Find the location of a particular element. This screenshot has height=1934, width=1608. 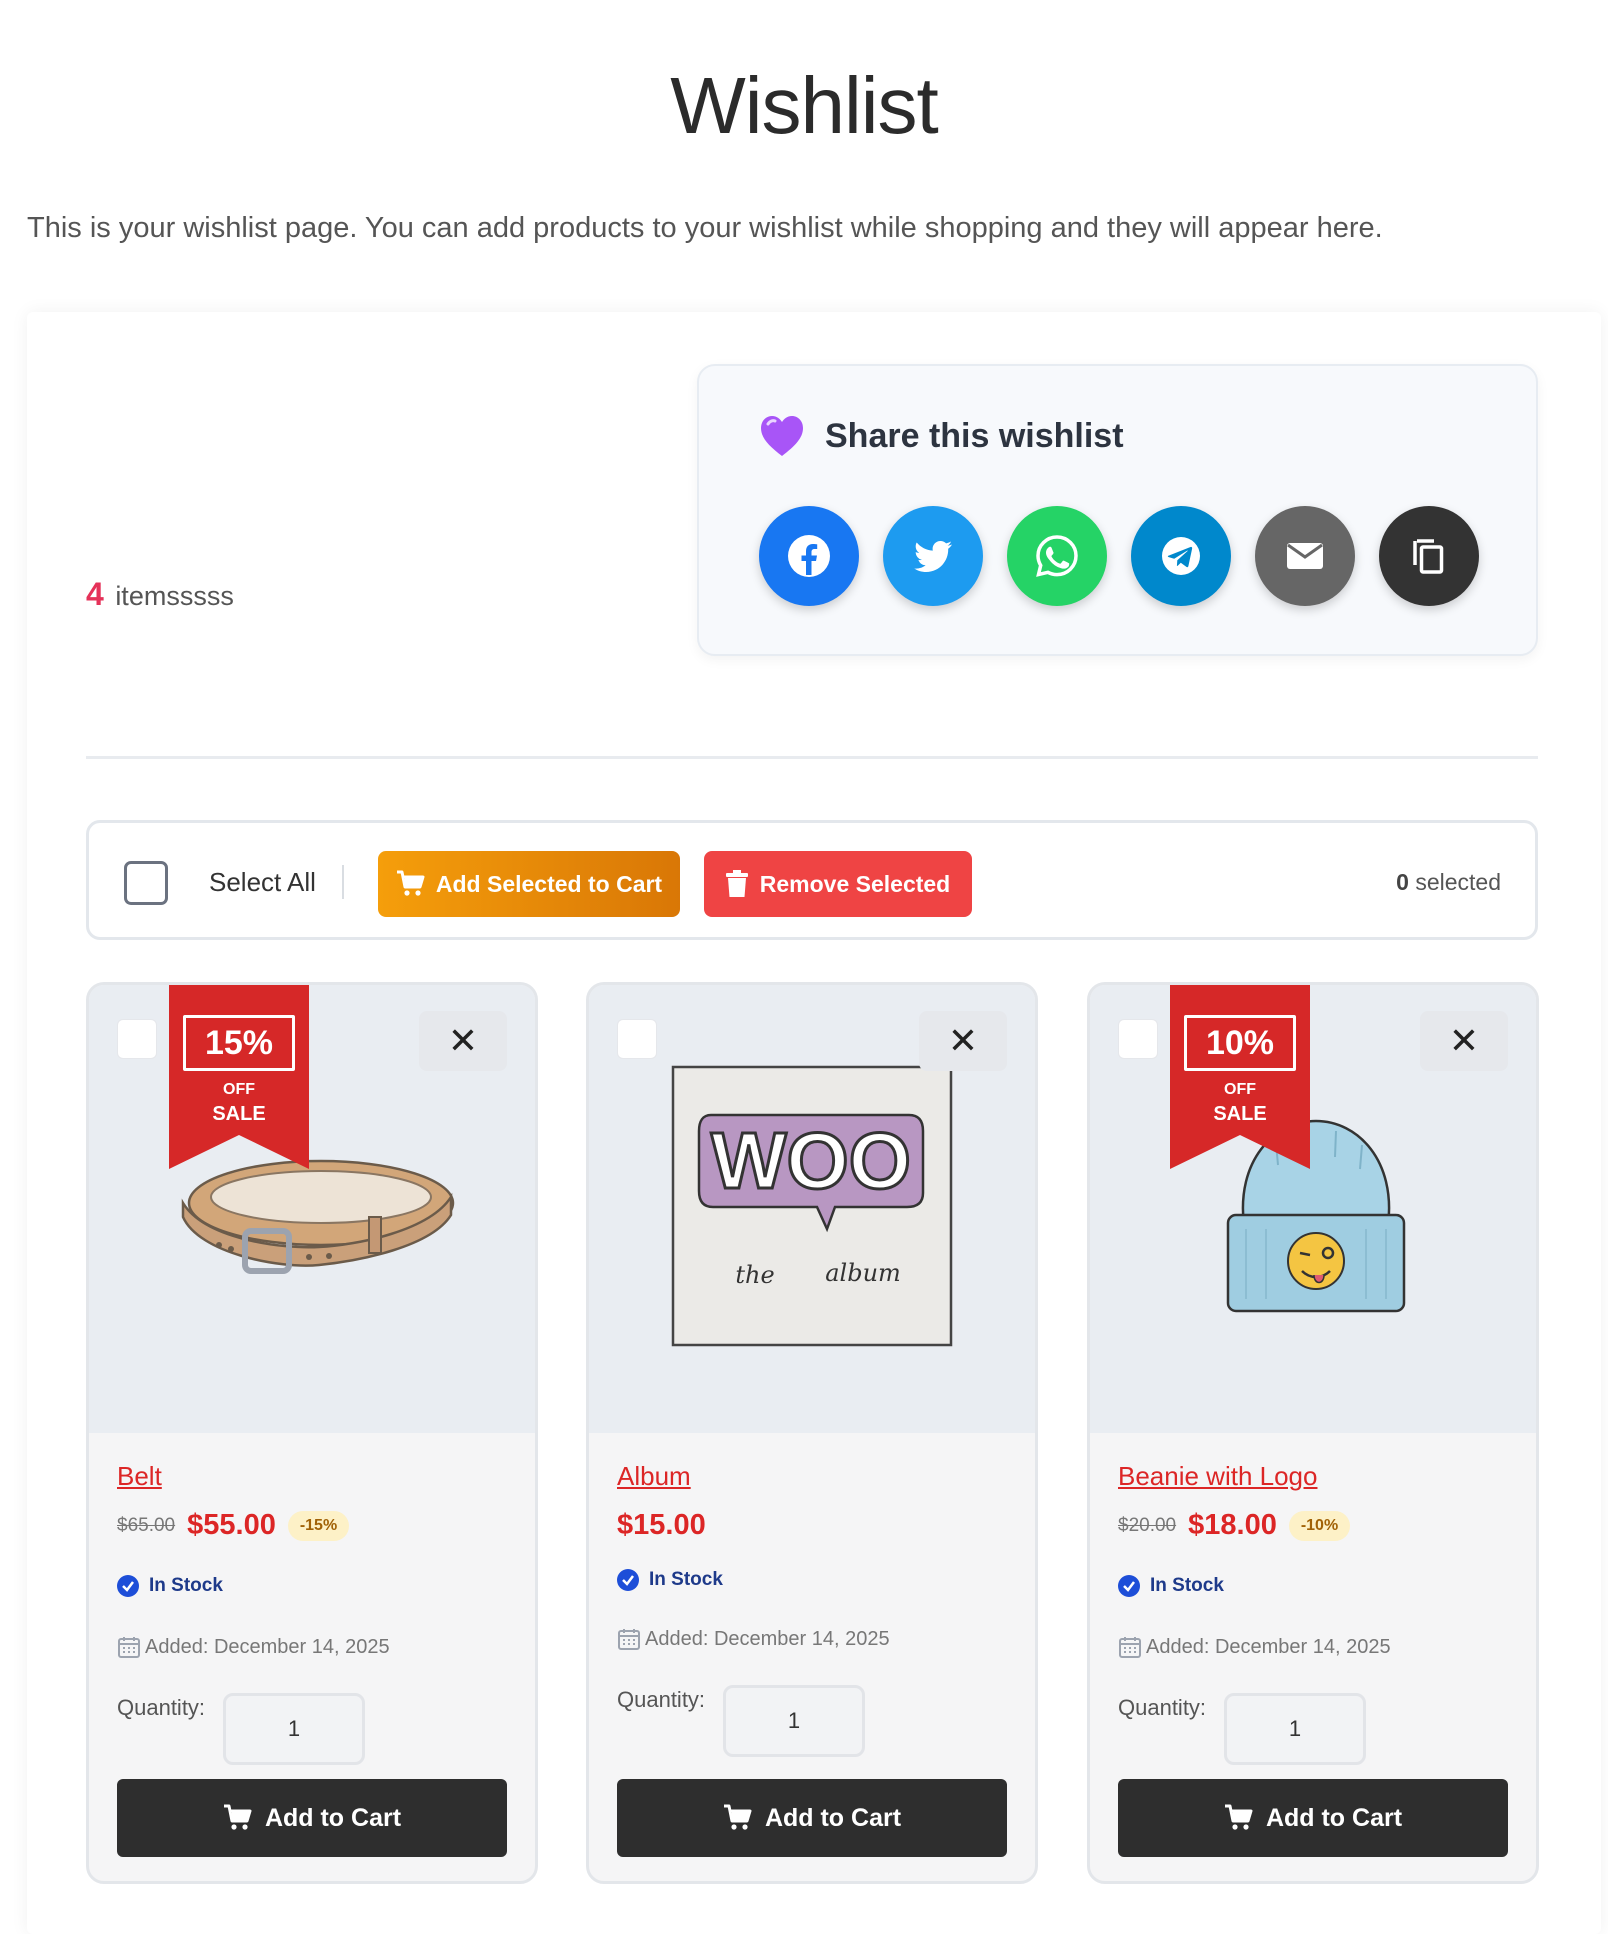

product-name-link: Album is located at coordinates (654, 1476).